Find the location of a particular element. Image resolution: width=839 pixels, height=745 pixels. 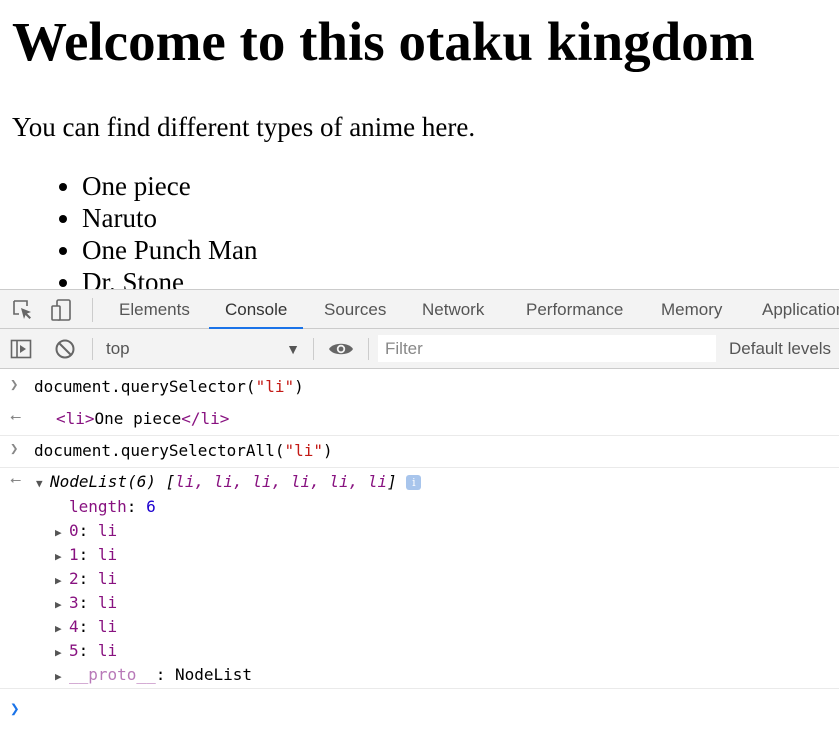

nodelist-entry-content: ▶ 1: li is located at coordinates (86, 554).